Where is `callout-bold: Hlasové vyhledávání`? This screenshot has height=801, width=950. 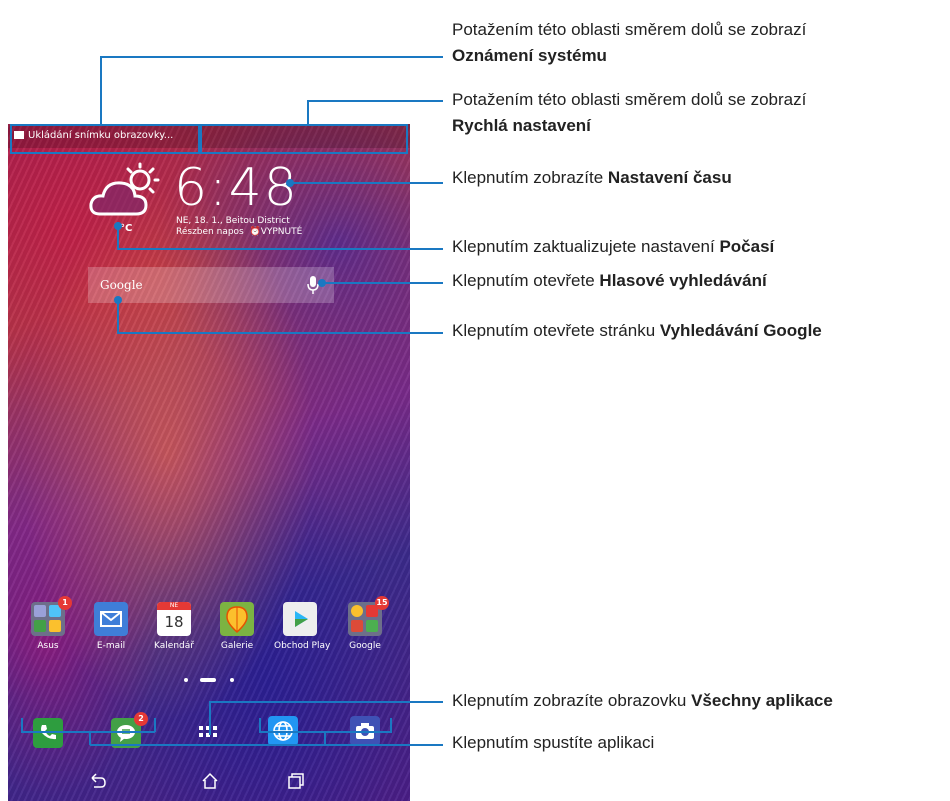 callout-bold: Hlasové vyhledávání is located at coordinates (683, 280).